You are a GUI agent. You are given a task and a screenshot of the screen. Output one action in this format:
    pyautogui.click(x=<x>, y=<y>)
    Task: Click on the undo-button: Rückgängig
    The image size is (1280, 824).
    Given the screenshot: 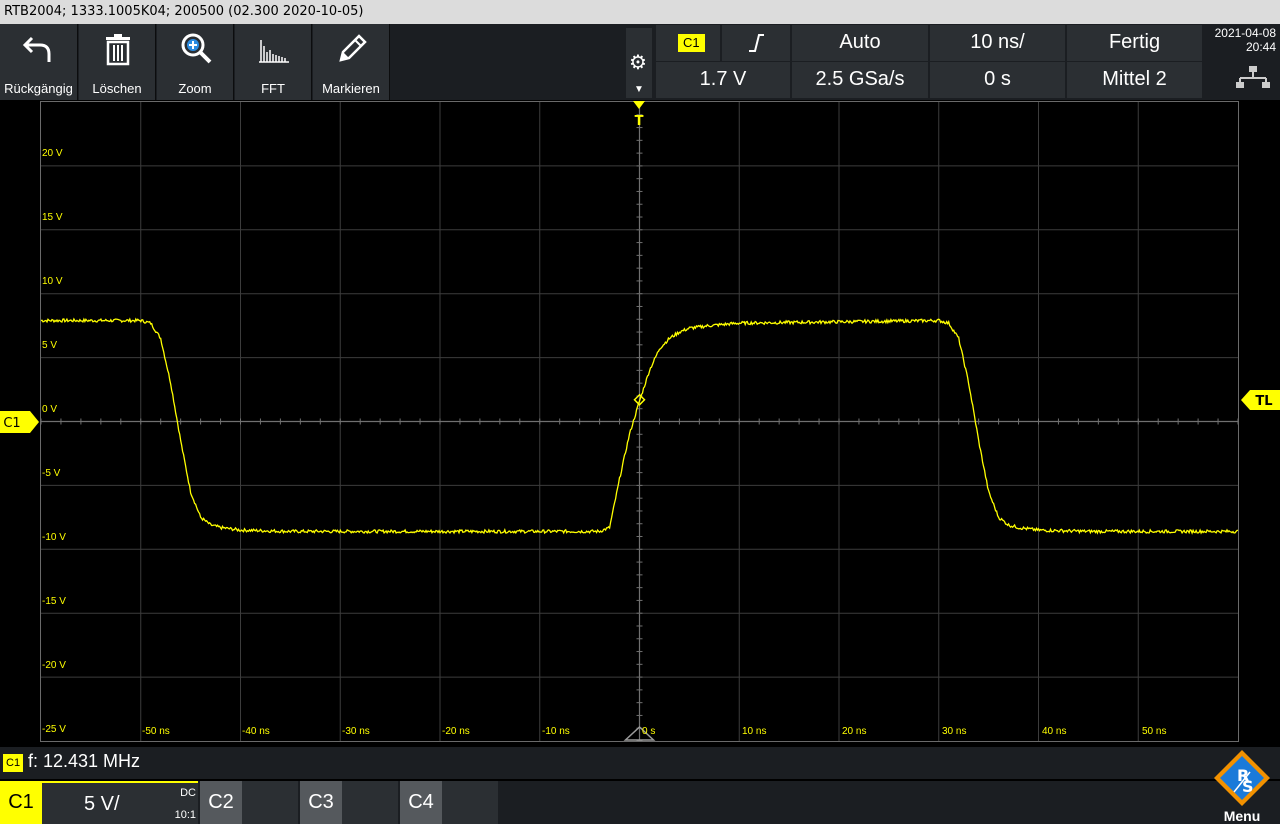 What is the action you would take?
    pyautogui.click(x=39, y=62)
    